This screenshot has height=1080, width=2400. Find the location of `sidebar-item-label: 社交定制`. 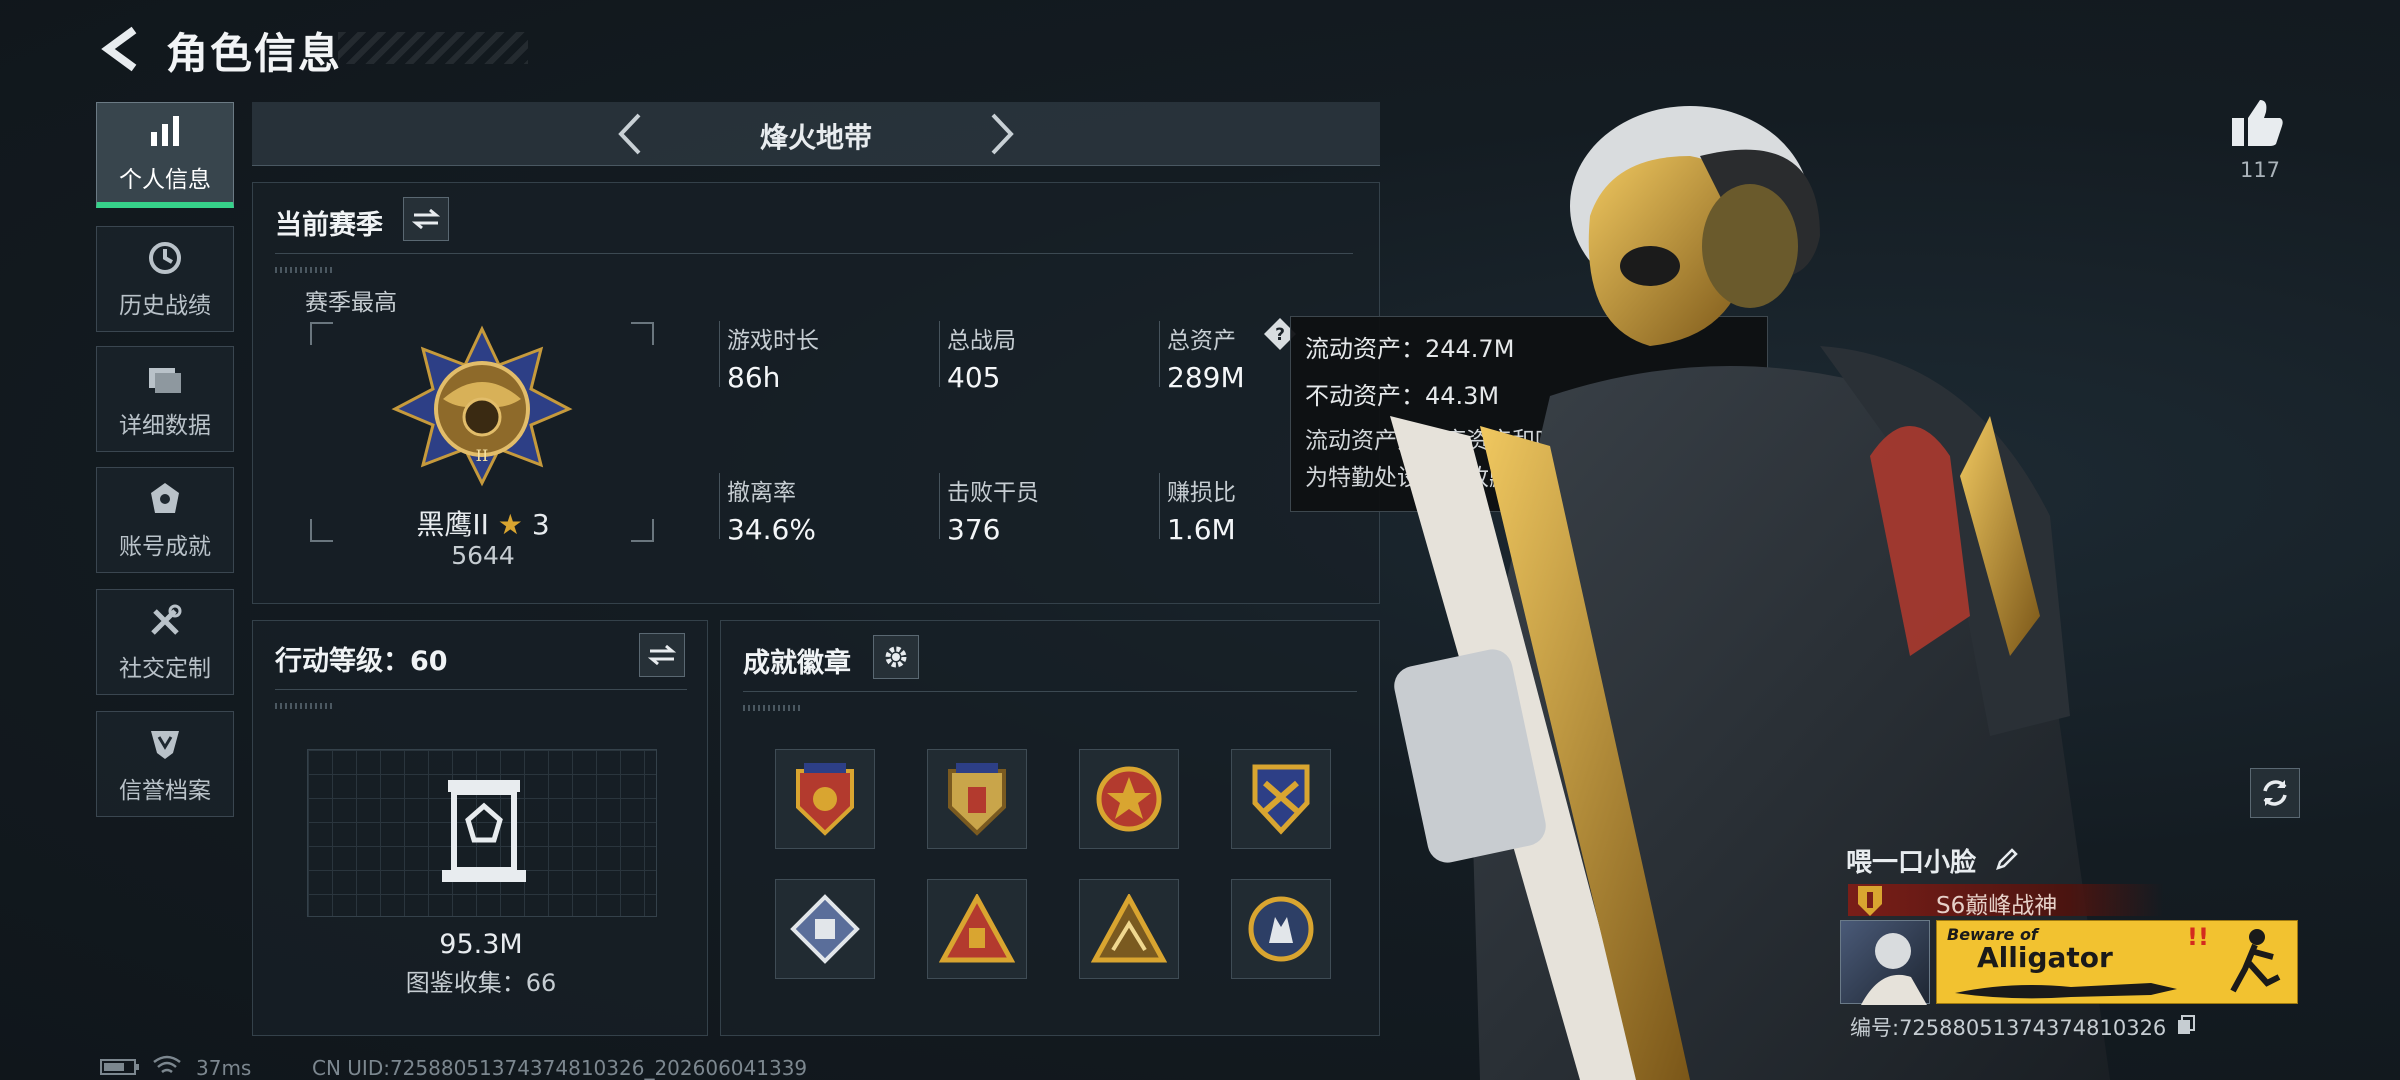

sidebar-item-label: 社交定制 is located at coordinates (165, 669).